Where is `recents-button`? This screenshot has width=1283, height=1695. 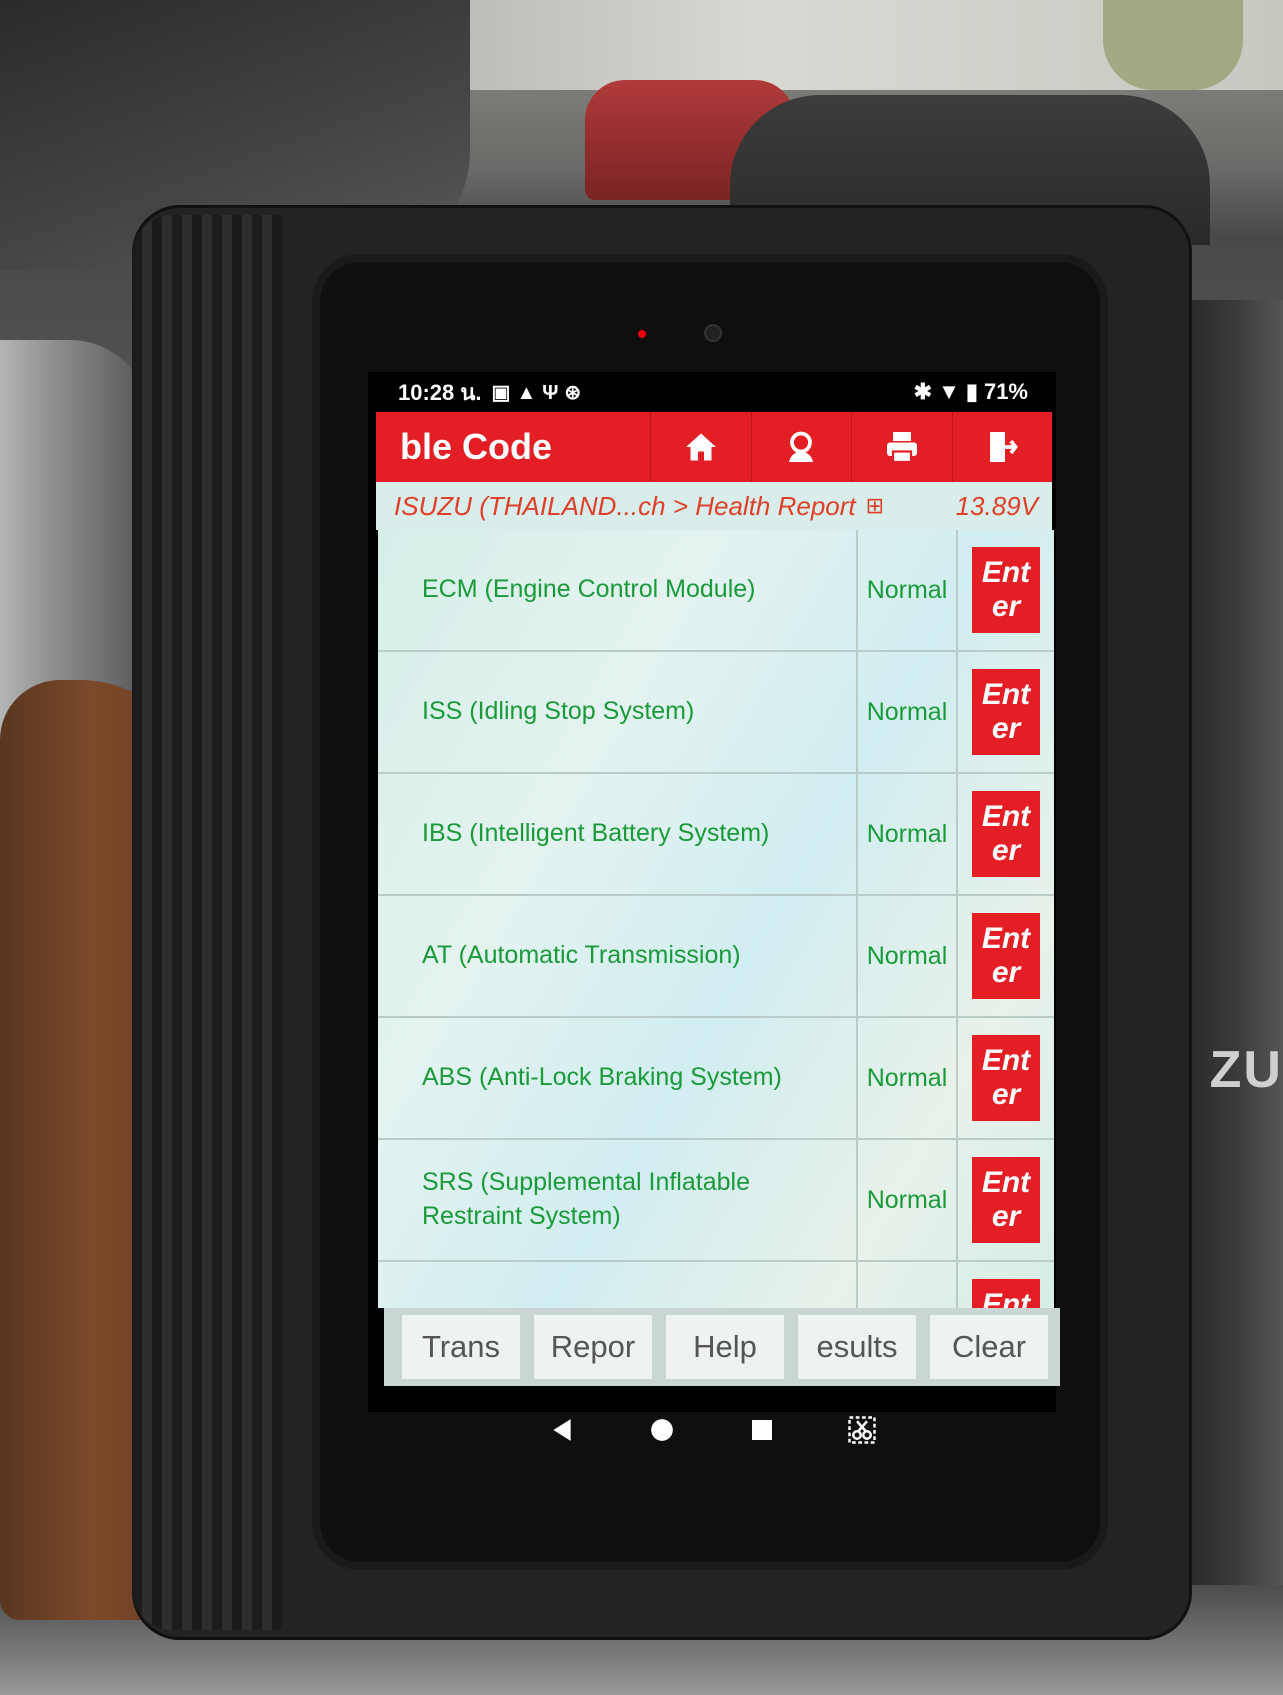 recents-button is located at coordinates (762, 1430).